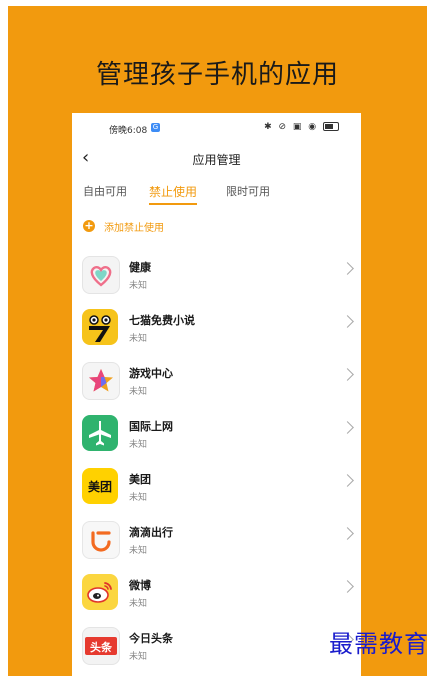  I want to click on tab-free-use: 自由可用, so click(105, 191).